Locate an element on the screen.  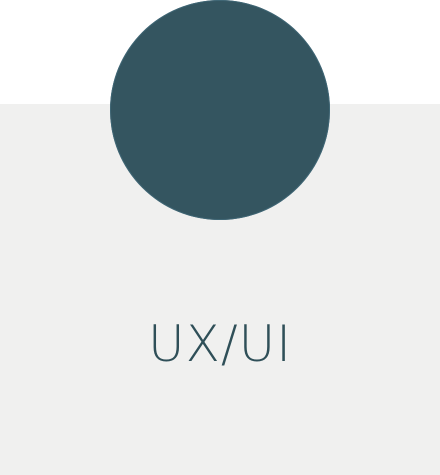
card-title: UX/UI is located at coordinates (220, 344).